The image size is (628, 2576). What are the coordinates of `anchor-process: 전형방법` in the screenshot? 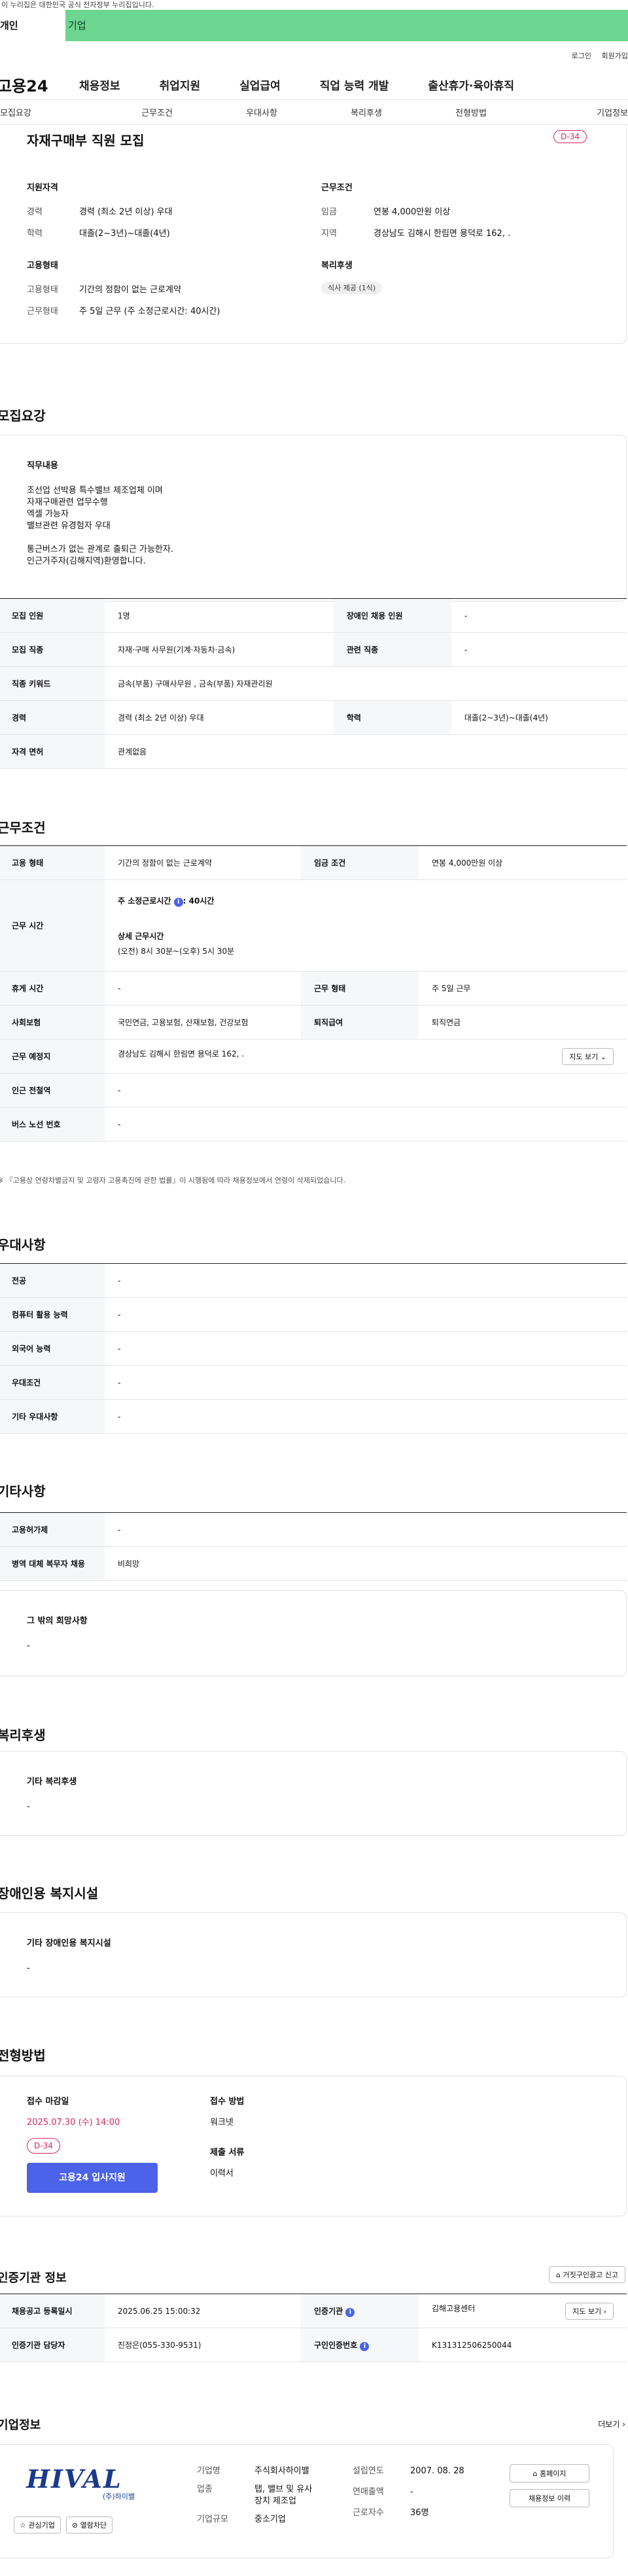 It's located at (471, 112).